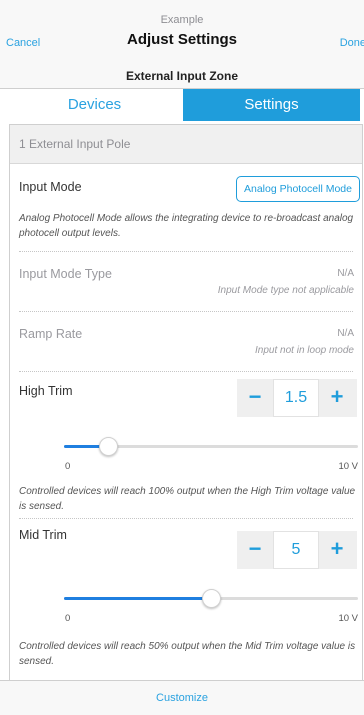  What do you see at coordinates (337, 398) in the screenshot?
I see `high-trim-increment-button: +` at bounding box center [337, 398].